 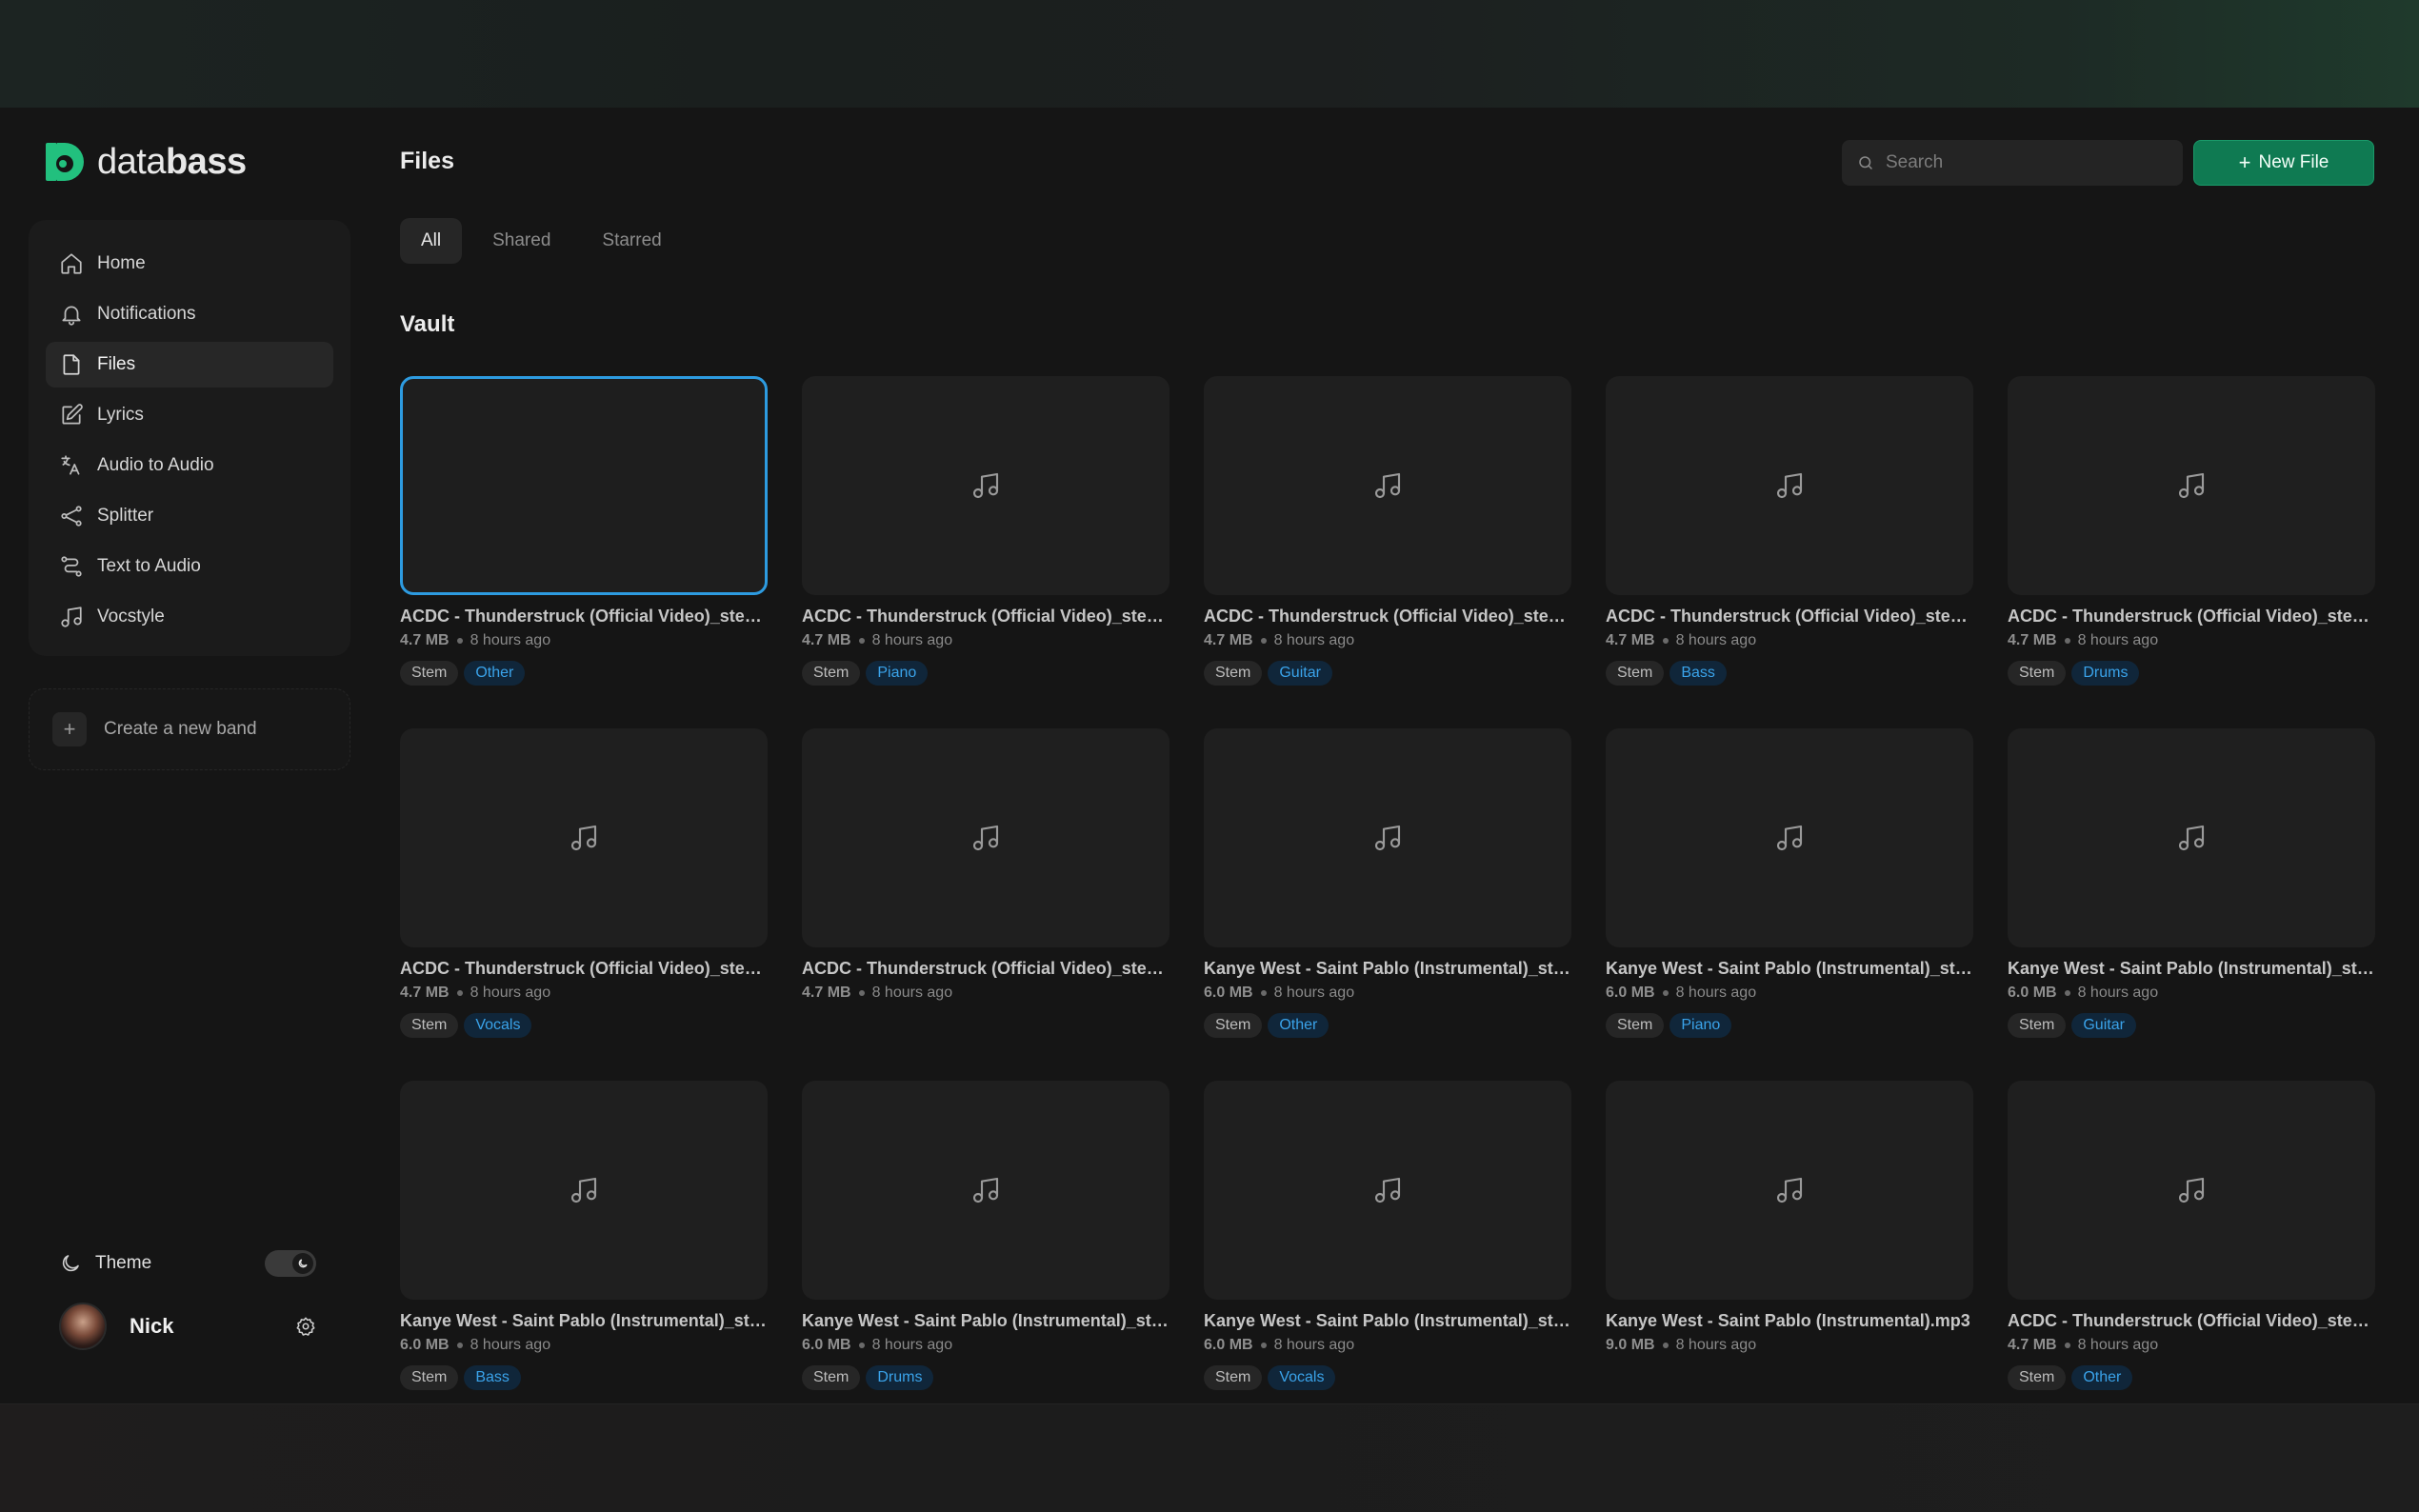 I want to click on file-icon, so click(x=71, y=364).